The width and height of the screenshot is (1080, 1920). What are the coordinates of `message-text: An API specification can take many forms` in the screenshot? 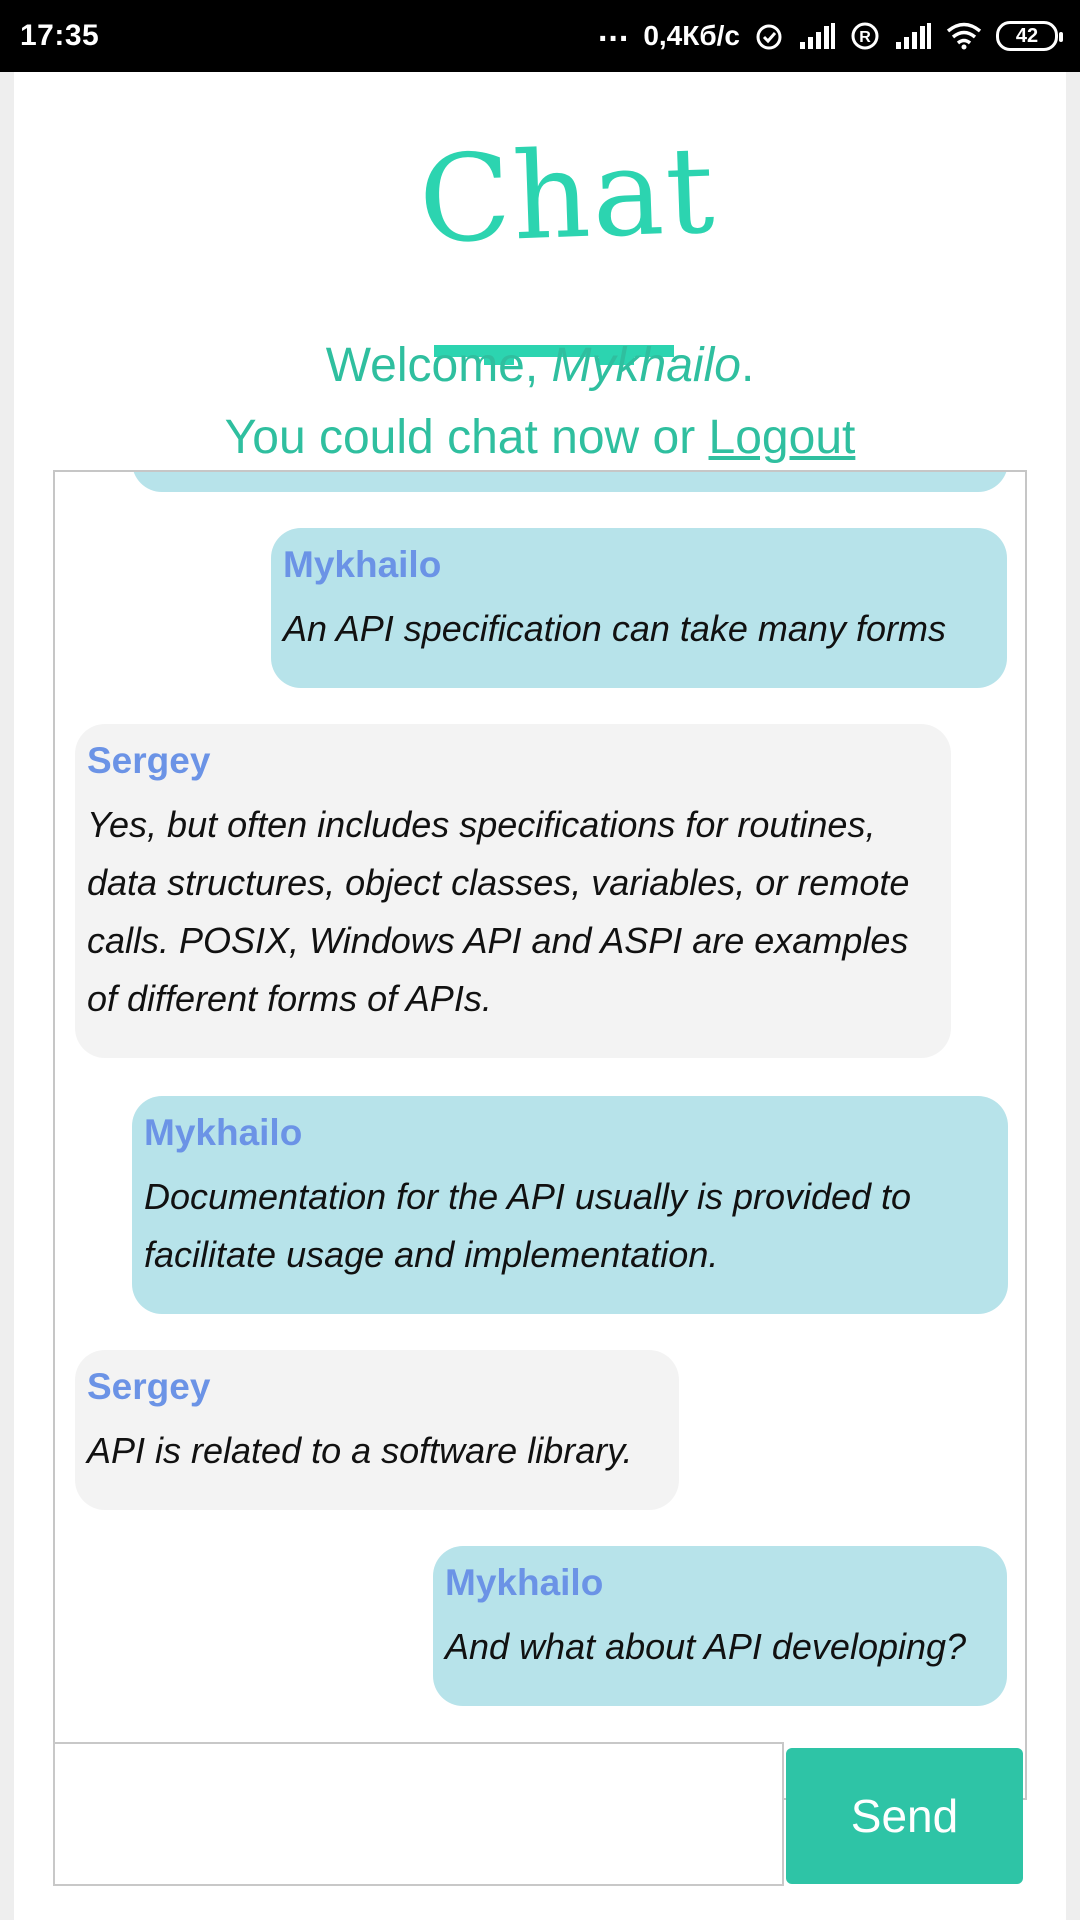 It's located at (614, 628).